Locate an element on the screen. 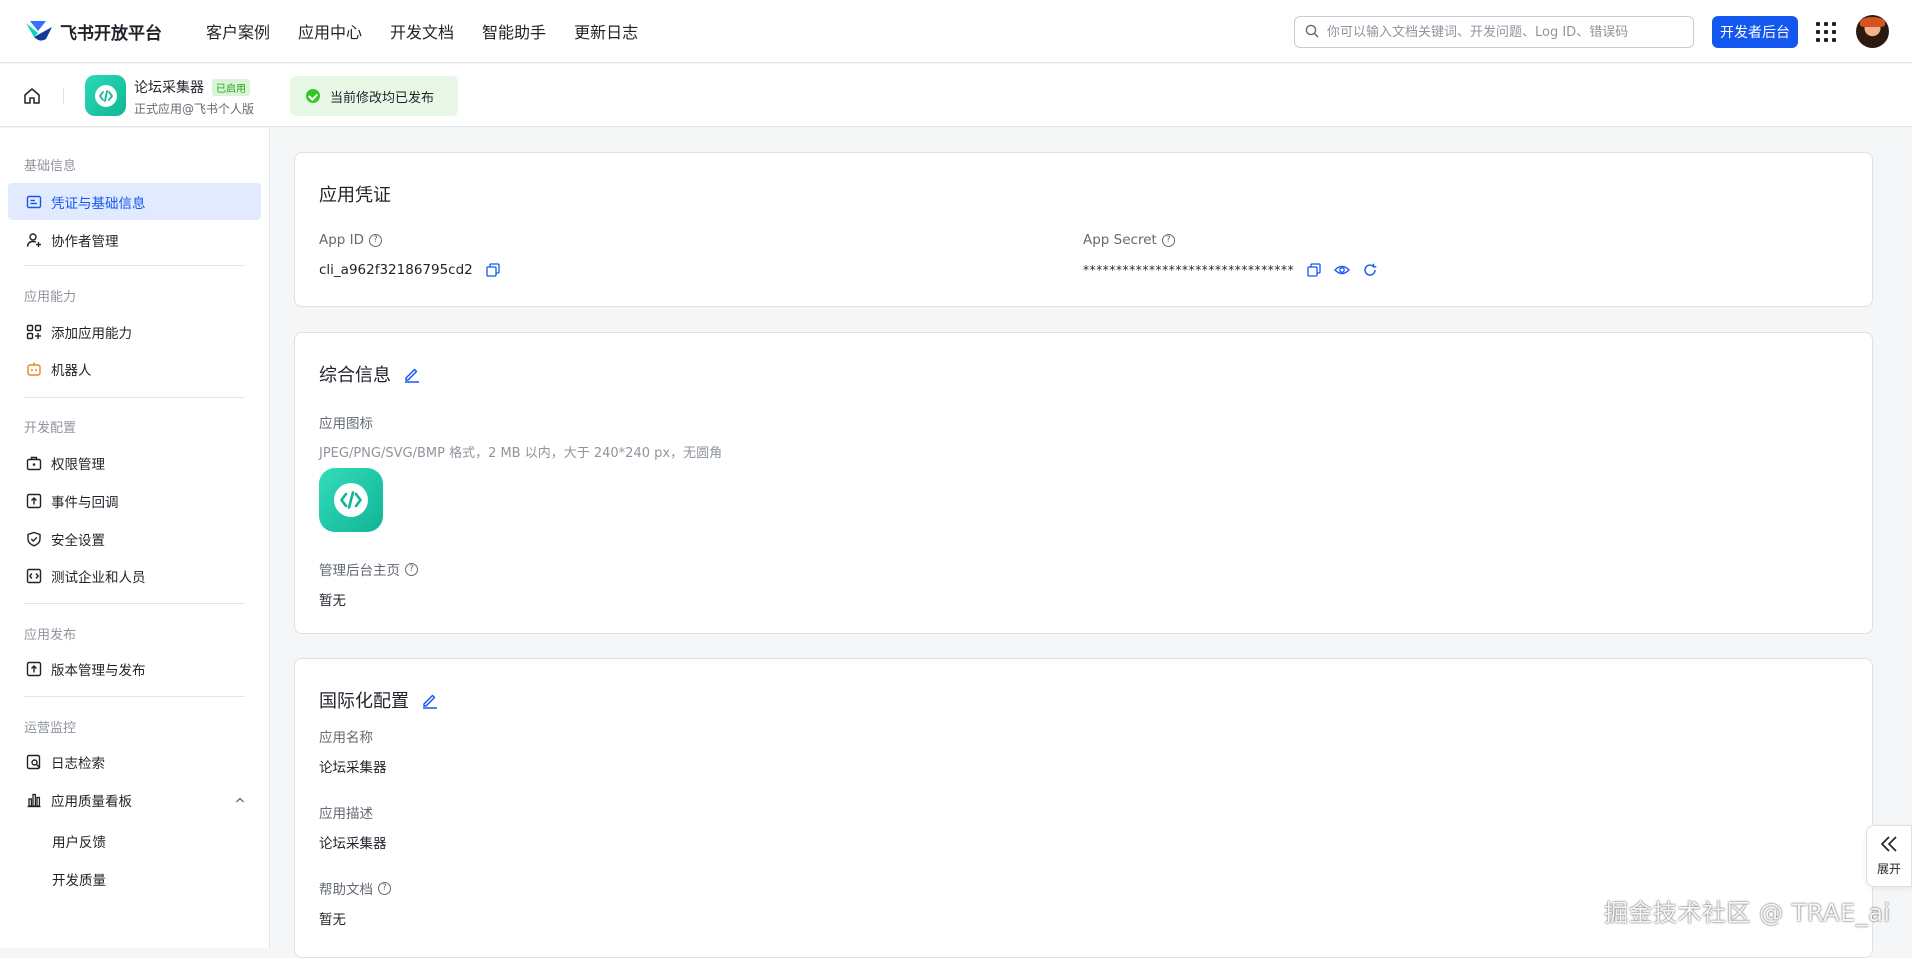 The height and width of the screenshot is (958, 1912). sidebar-item-label: 测试企业和人员 is located at coordinates (98, 577).